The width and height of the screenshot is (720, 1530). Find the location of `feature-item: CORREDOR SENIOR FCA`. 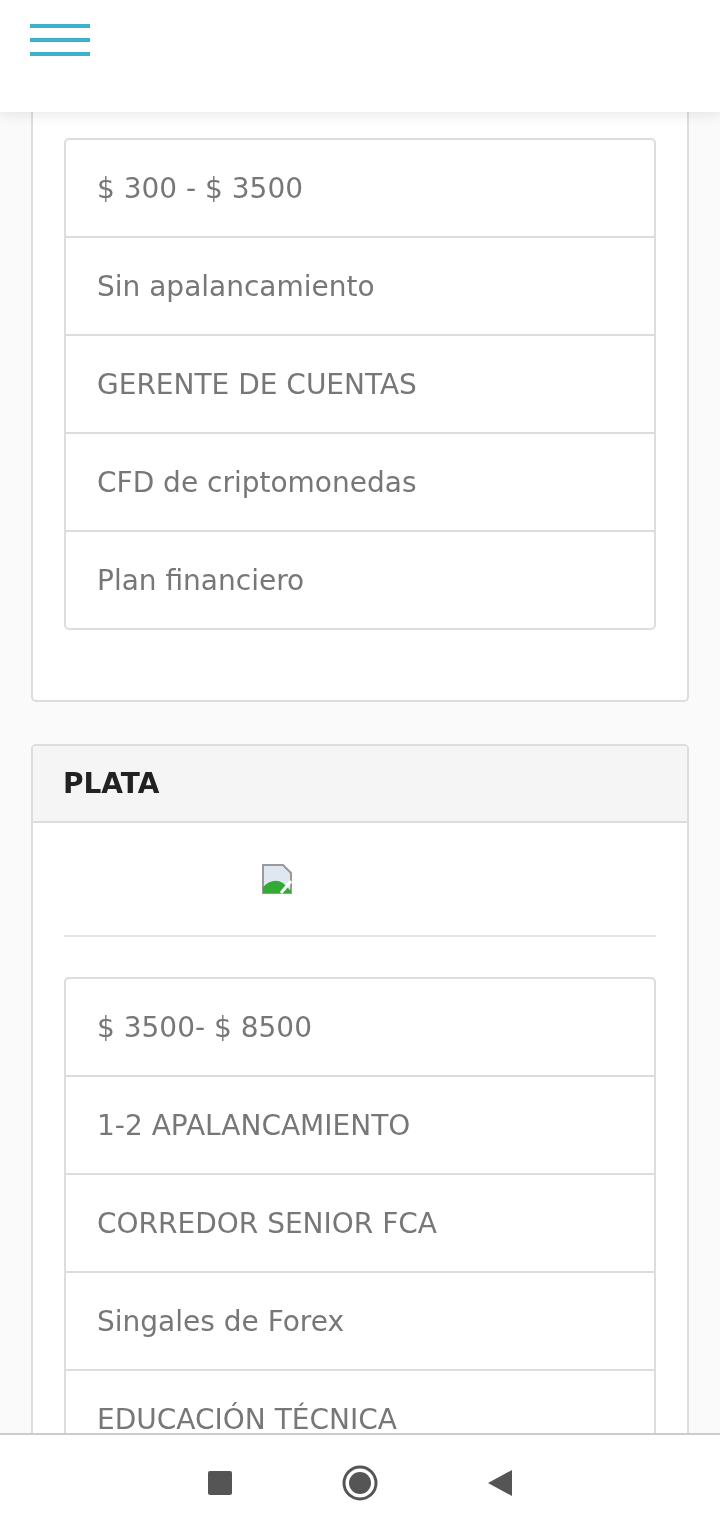

feature-item: CORREDOR SENIOR FCA is located at coordinates (360, 1222).